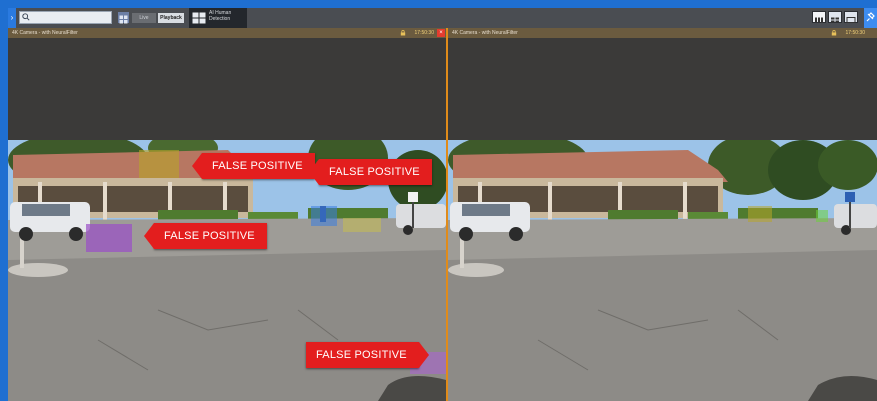  What do you see at coordinates (362, 225) in the screenshot?
I see `detection-box-olive` at bounding box center [362, 225].